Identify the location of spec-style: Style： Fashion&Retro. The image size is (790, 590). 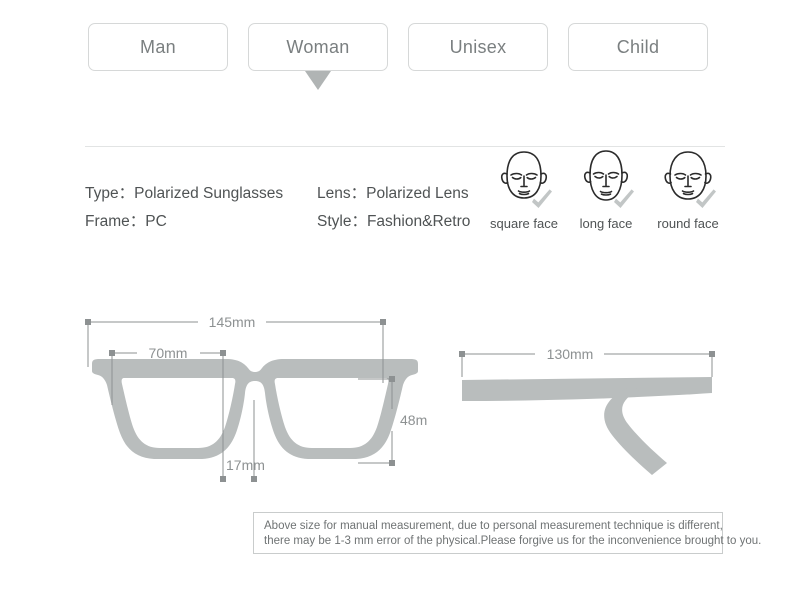
(393, 220).